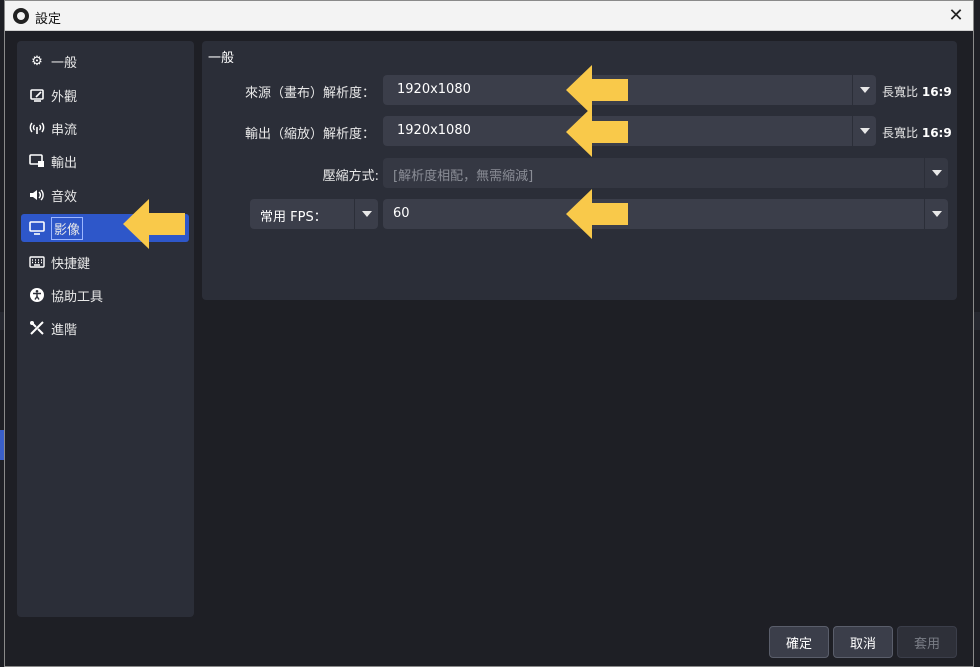  What do you see at coordinates (105, 95) in the screenshot?
I see `sidebar-item-appearance: 外觀` at bounding box center [105, 95].